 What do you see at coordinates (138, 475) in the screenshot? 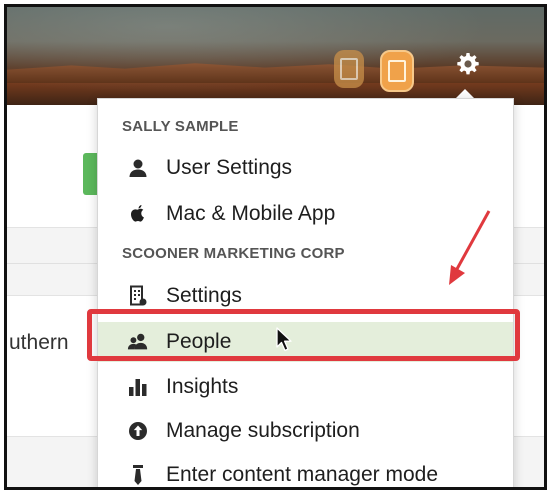
I see `tie-icon` at bounding box center [138, 475].